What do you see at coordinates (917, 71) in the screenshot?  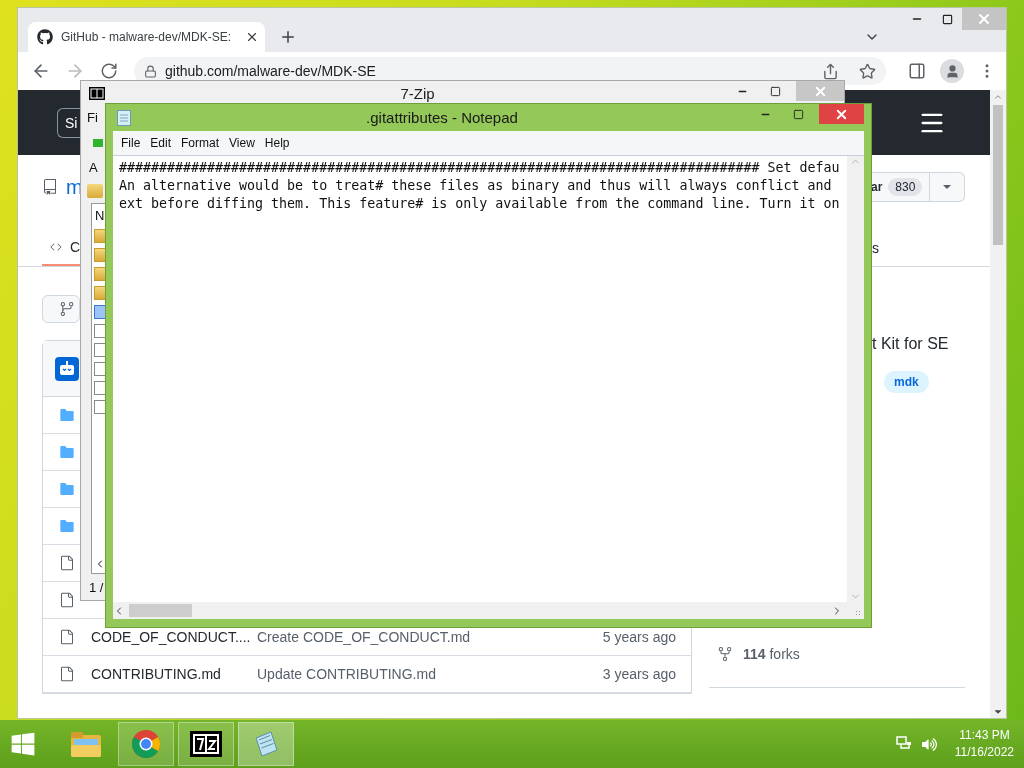 I see `side-panel-icon` at bounding box center [917, 71].